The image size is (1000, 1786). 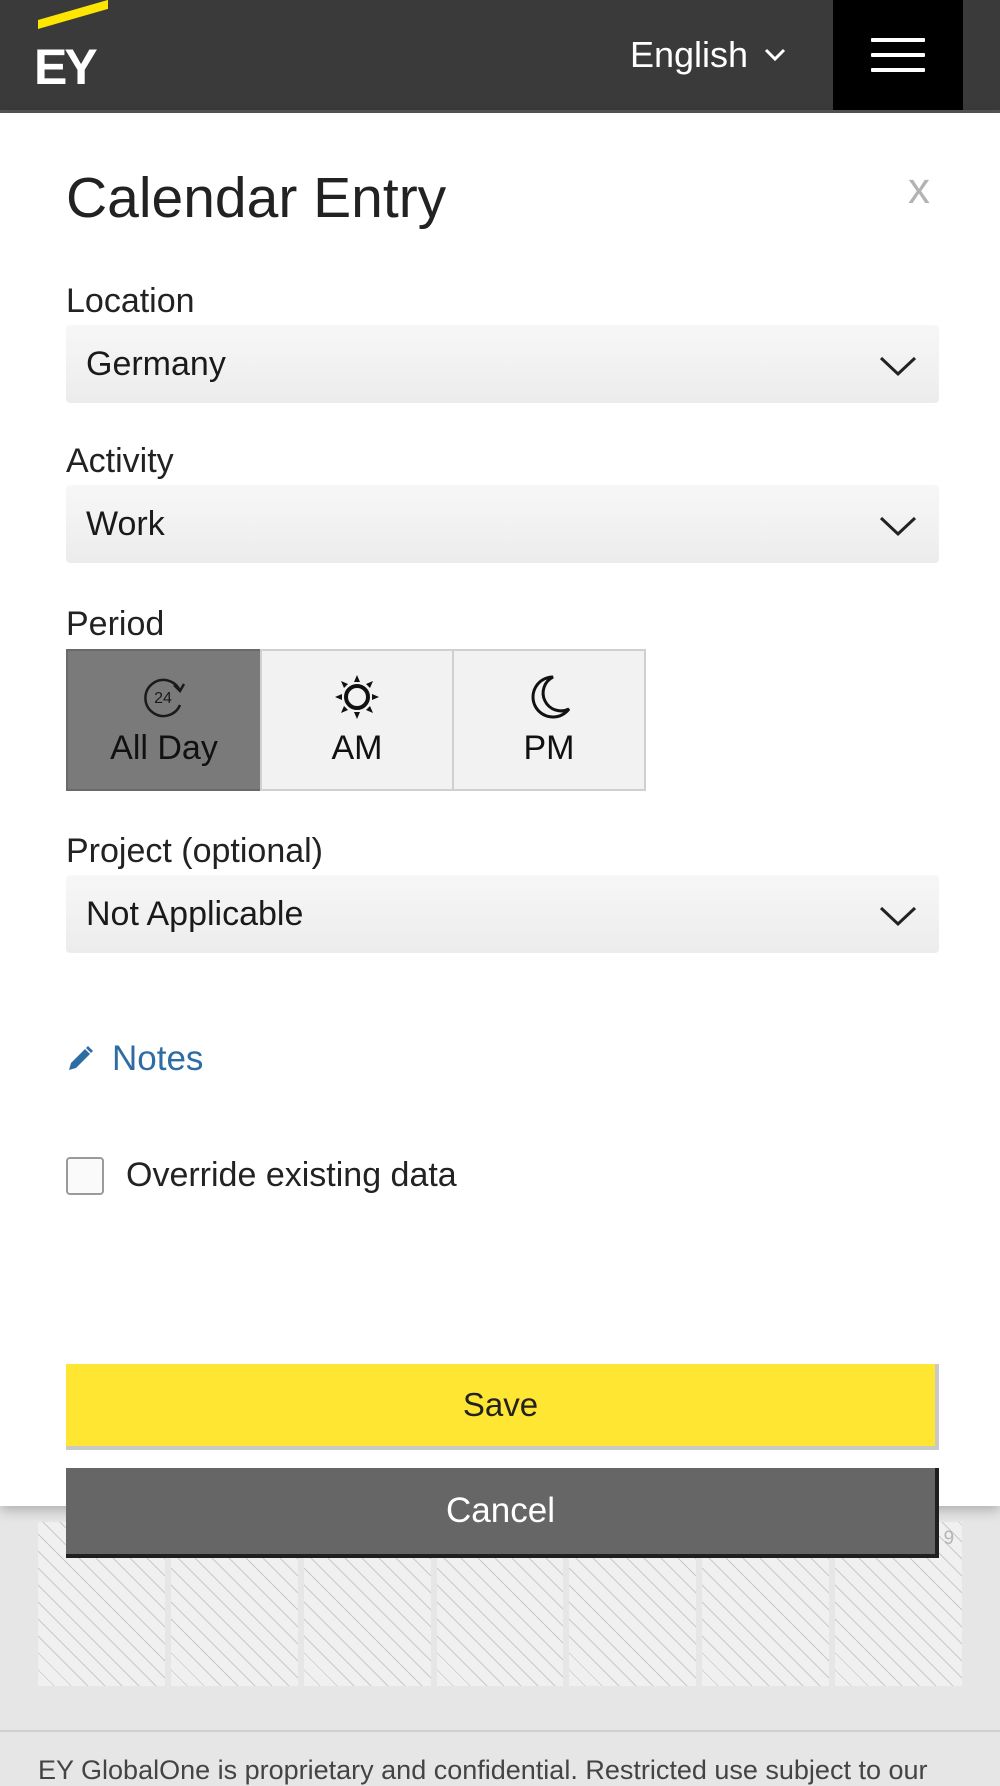 I want to click on notes-link: Notes, so click(x=134, y=1059).